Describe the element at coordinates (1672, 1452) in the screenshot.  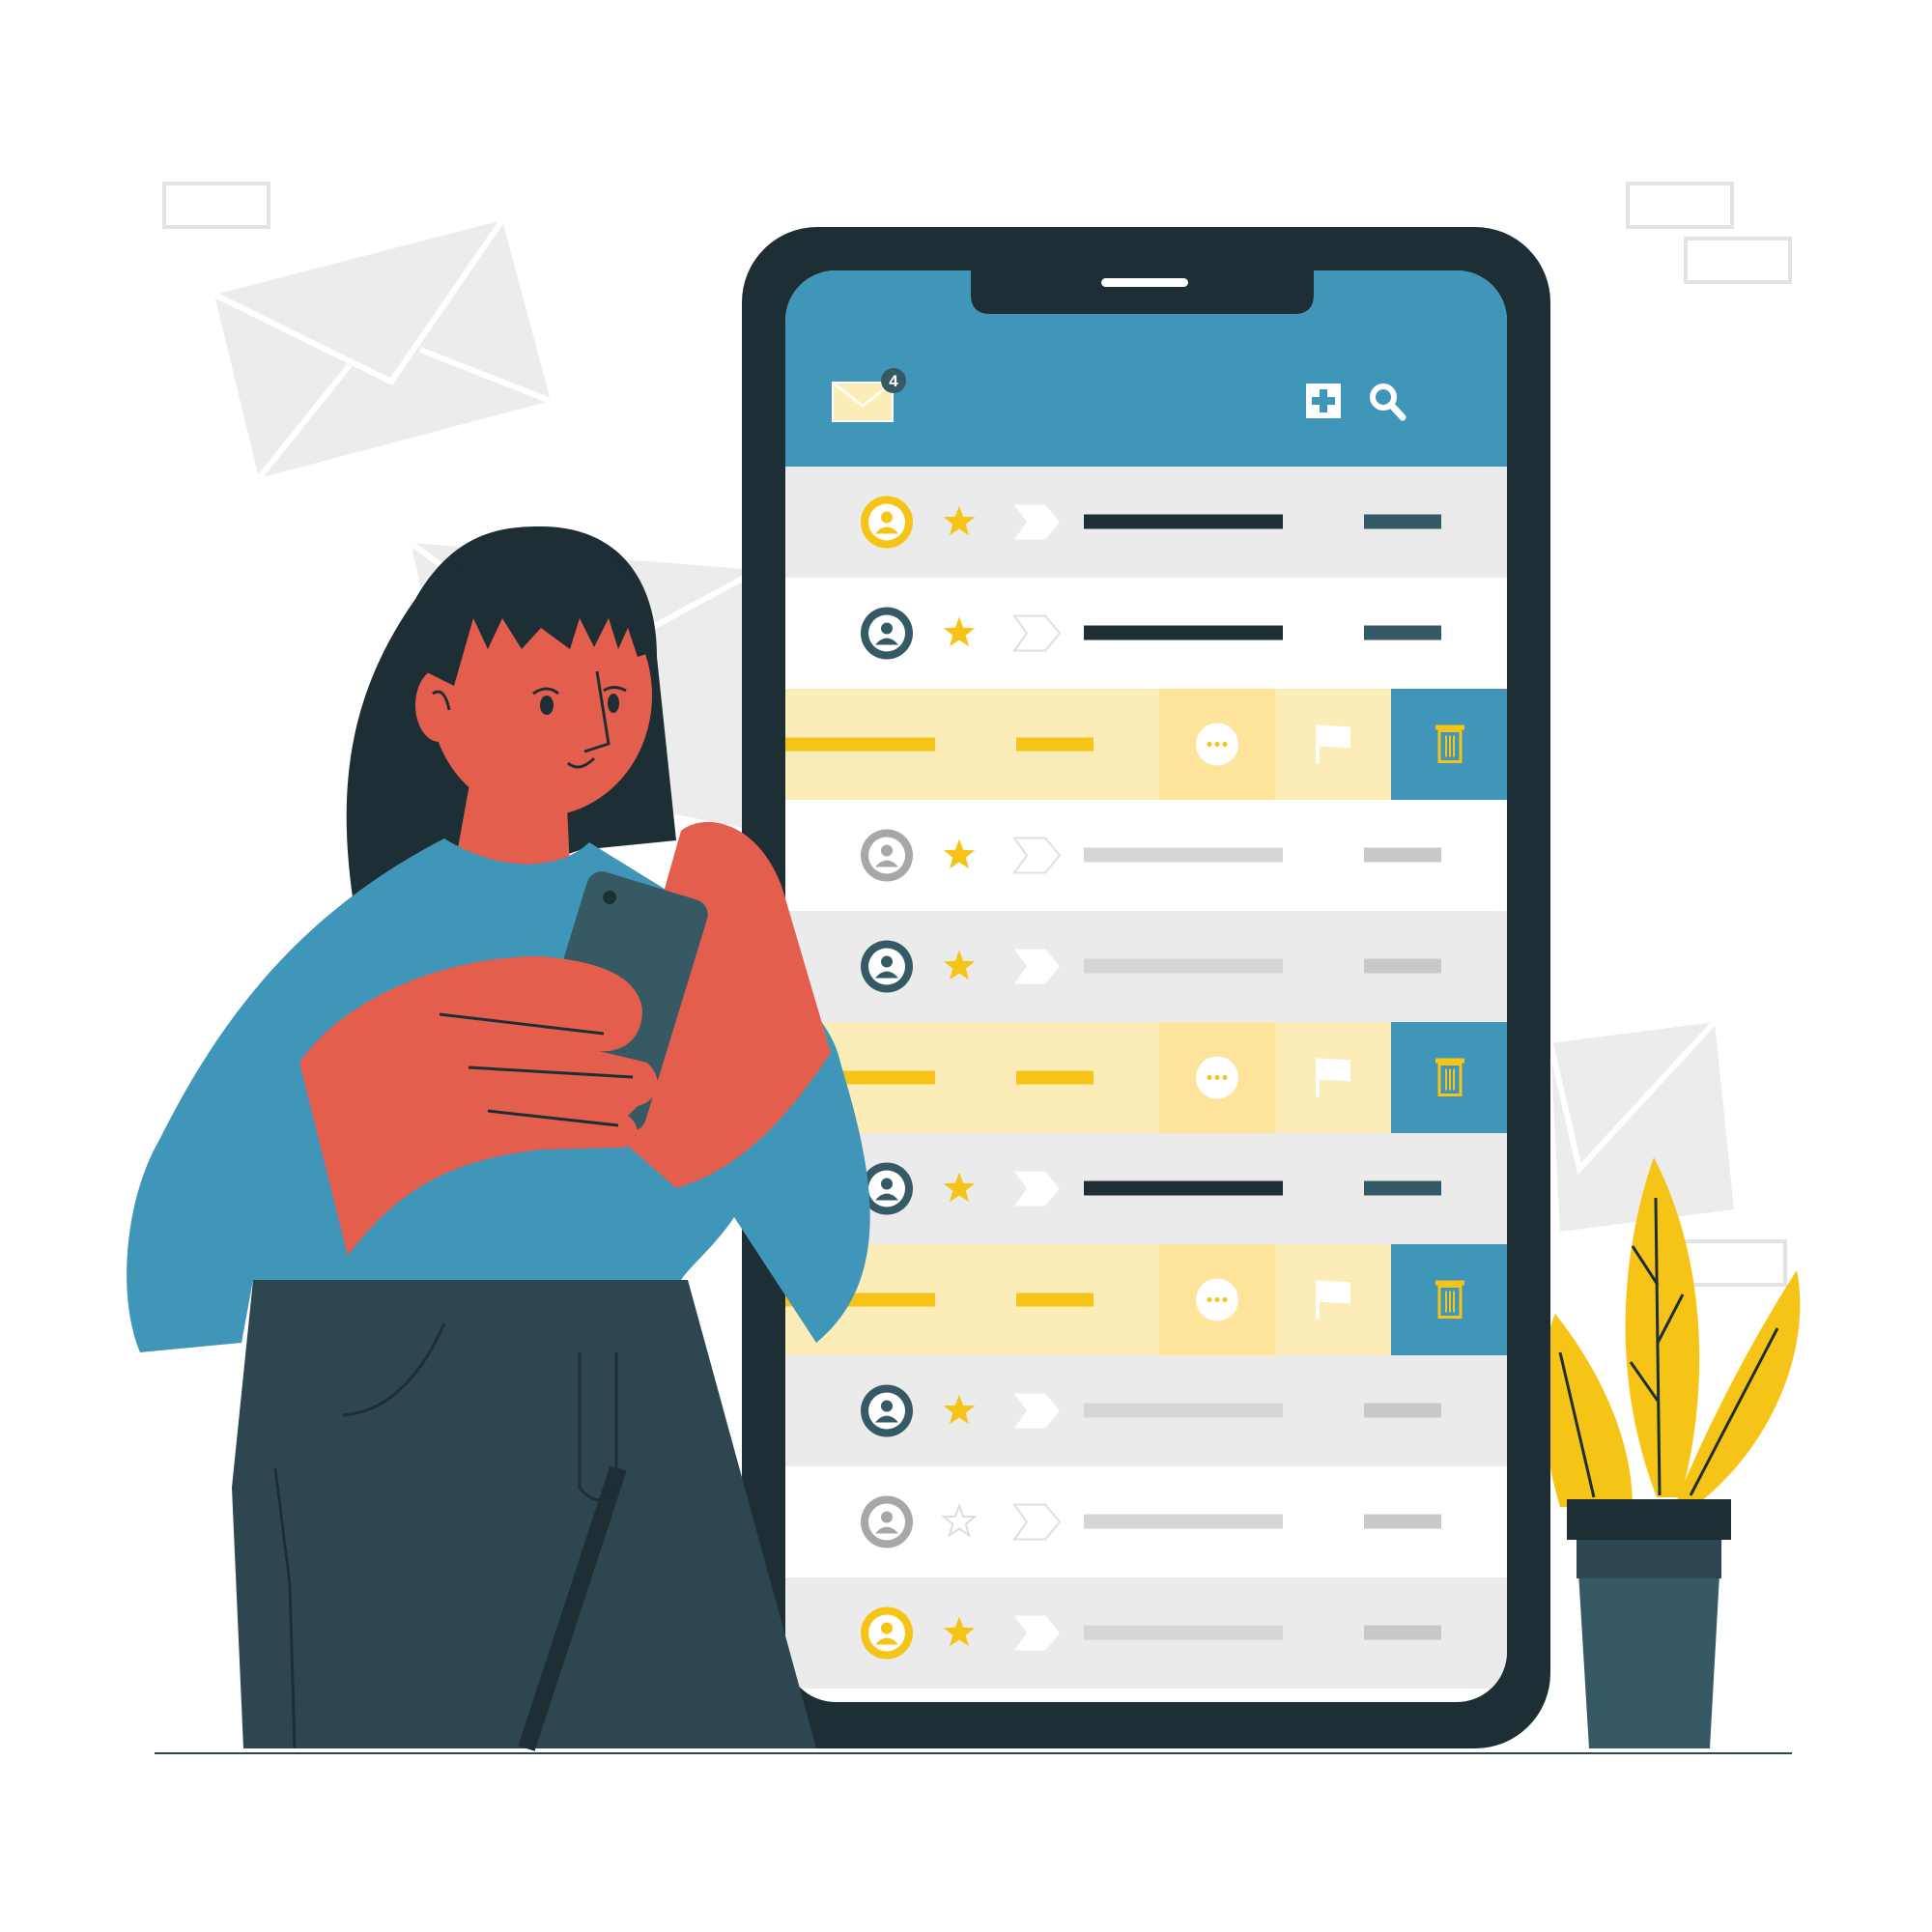
I see `potted-plant` at that location.